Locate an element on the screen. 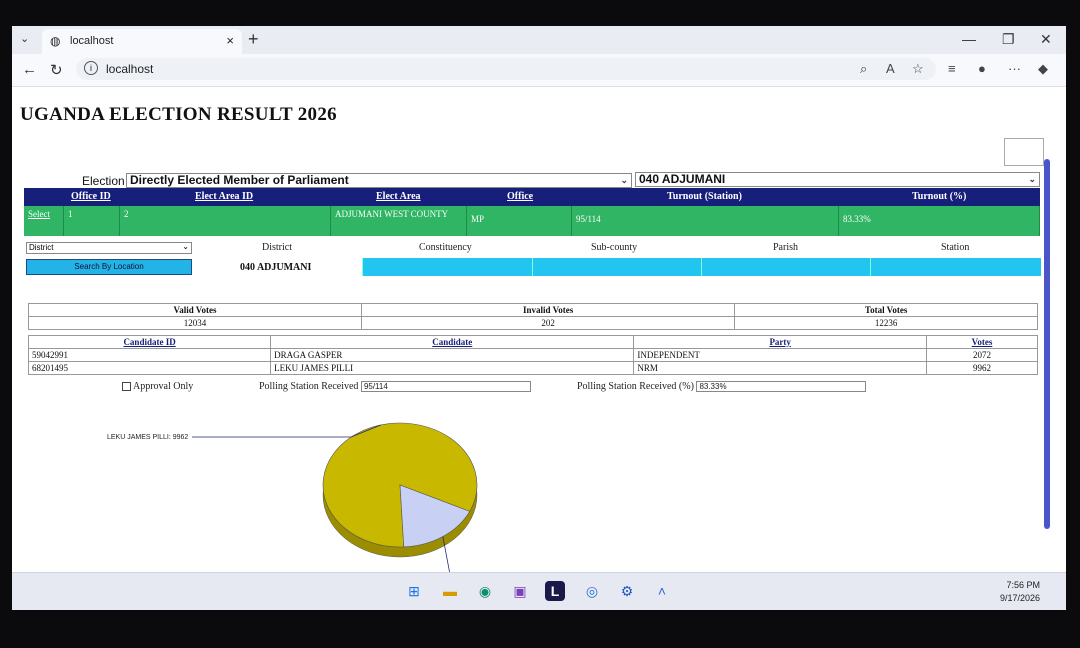 The image size is (1080, 648). refresh-icon: ↻ is located at coordinates (56, 70).